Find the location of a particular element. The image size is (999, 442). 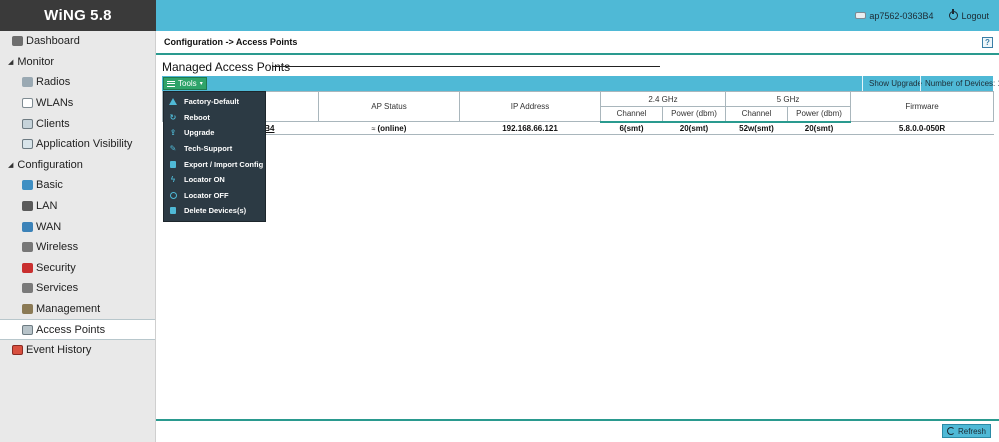

services-icon is located at coordinates (27, 288).